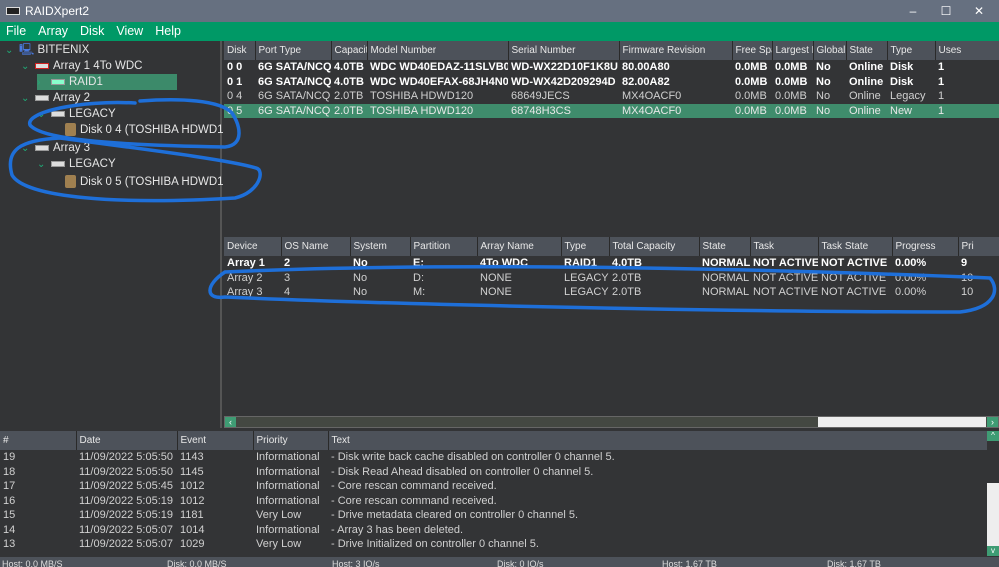 The height and width of the screenshot is (567, 999). I want to click on column-header: Capacity, so click(349, 50).